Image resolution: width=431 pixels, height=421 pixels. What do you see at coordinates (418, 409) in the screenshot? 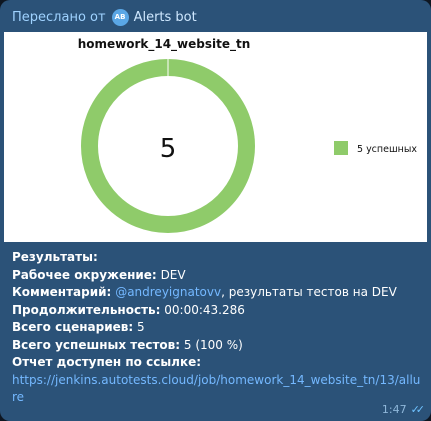
I see `read-ticks-icon: ✓✓` at bounding box center [418, 409].